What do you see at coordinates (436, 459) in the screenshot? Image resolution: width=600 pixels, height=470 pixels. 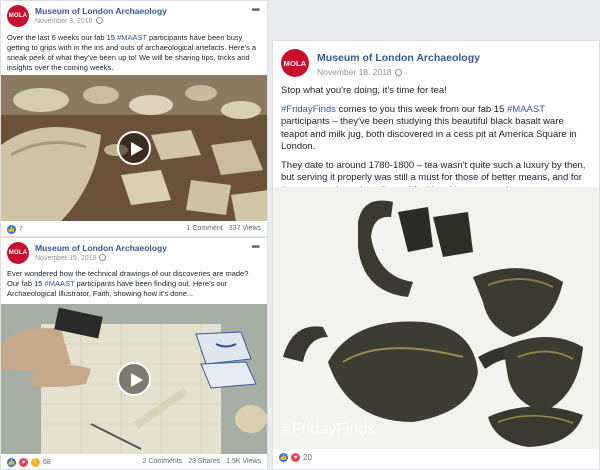 I see `post-footer: 👍 ♥ 20` at bounding box center [436, 459].